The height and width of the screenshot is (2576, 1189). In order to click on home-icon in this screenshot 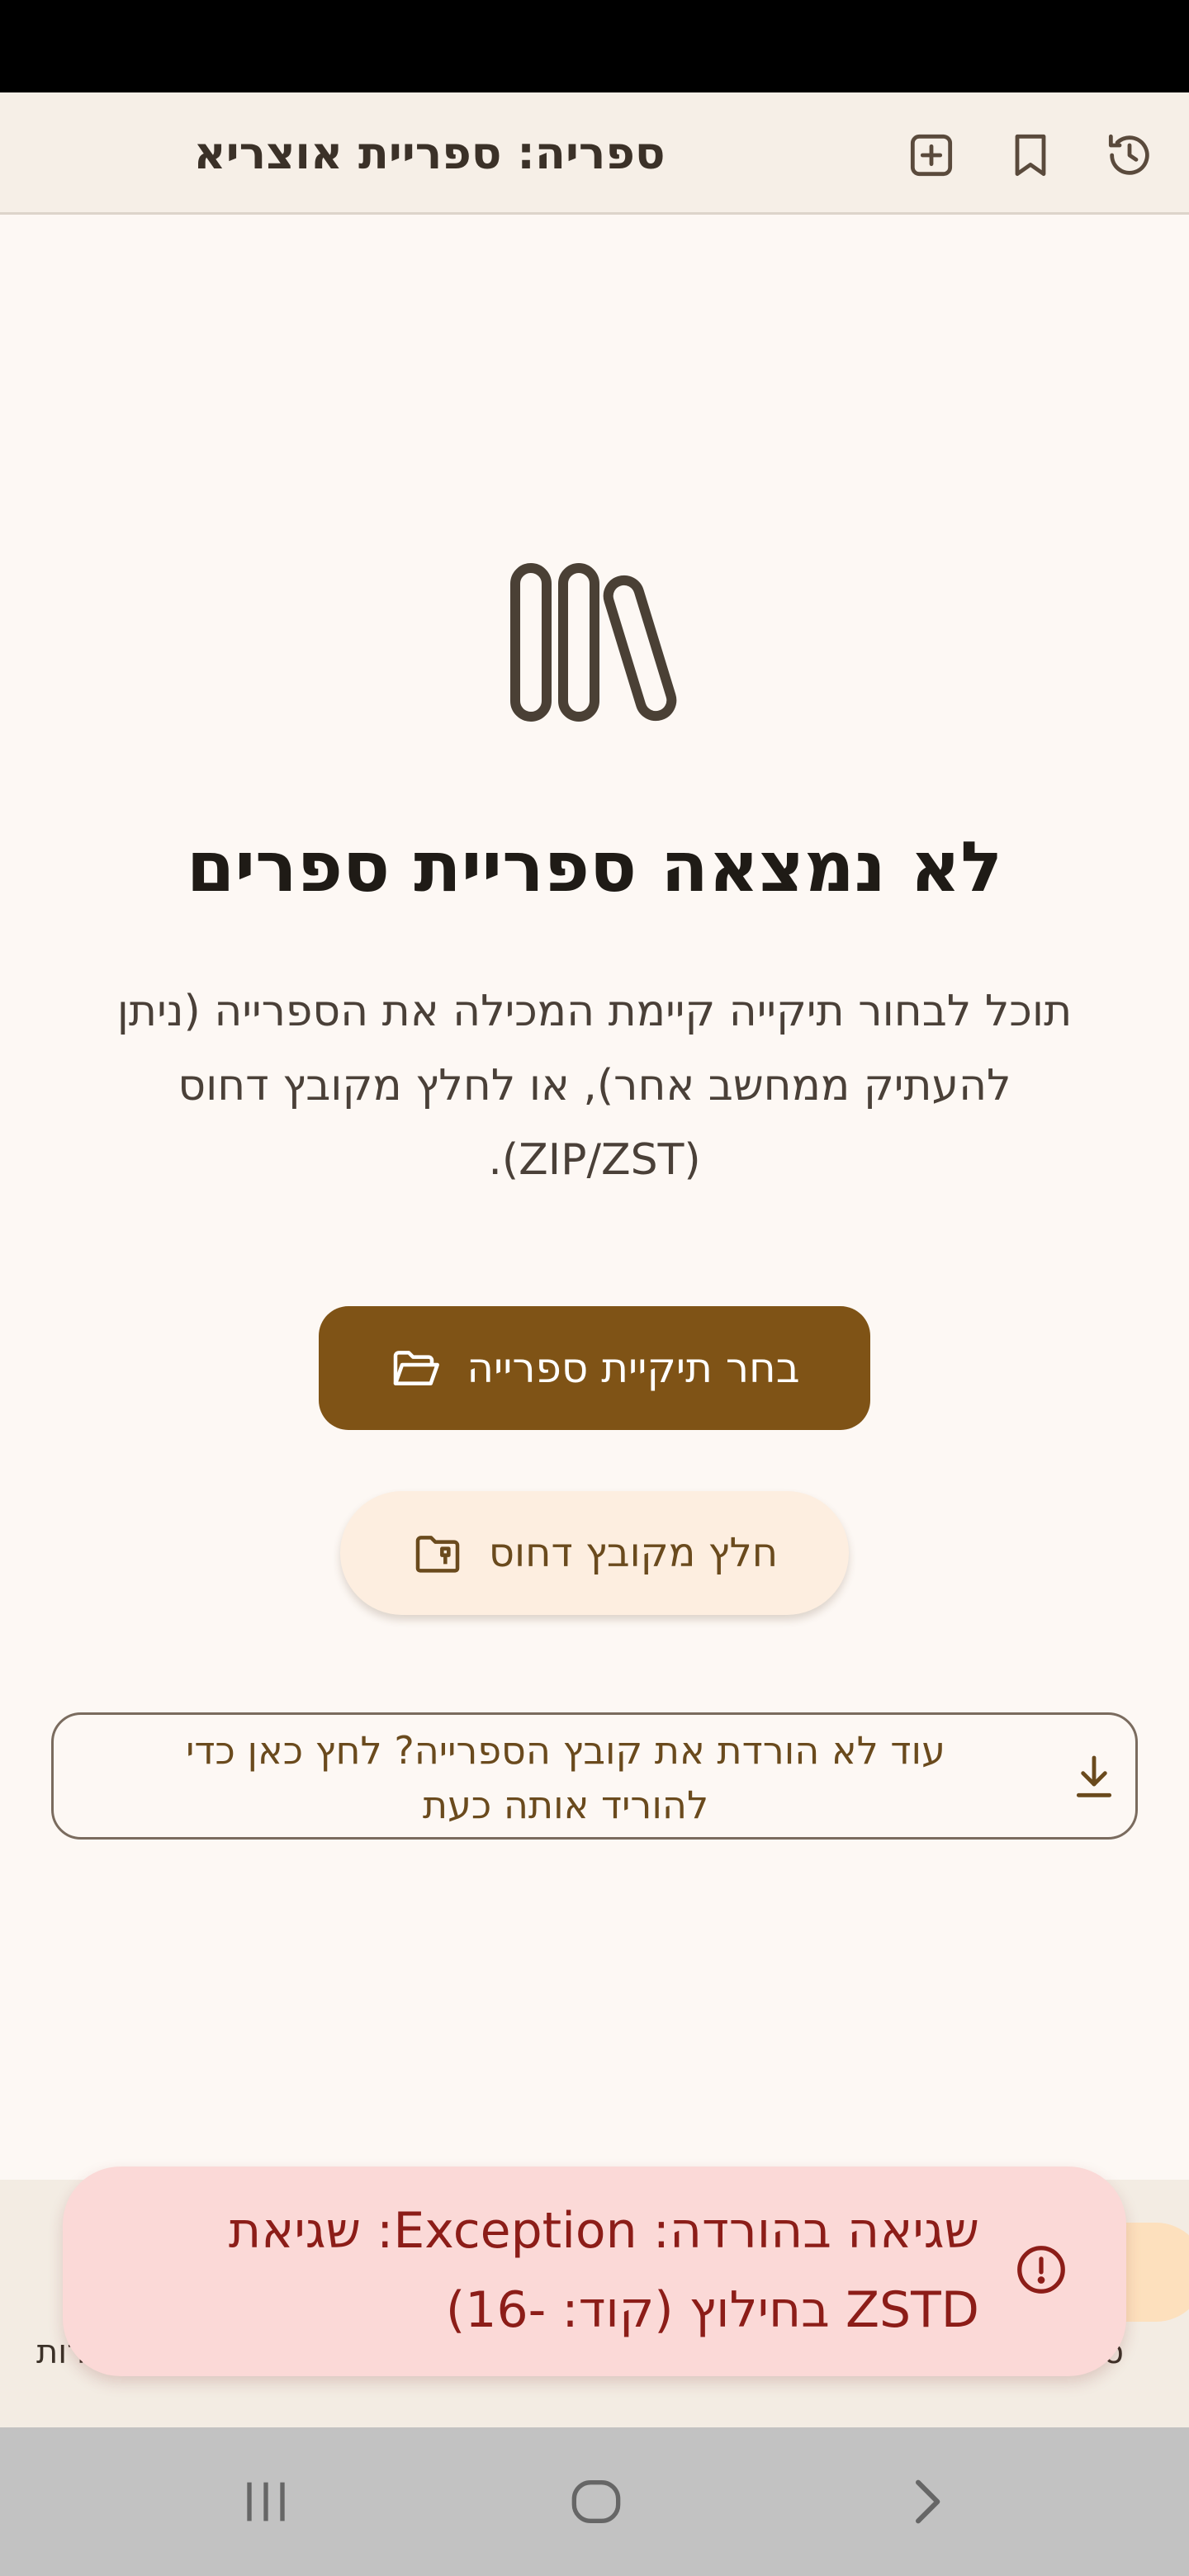, I will do `click(596, 2502)`.